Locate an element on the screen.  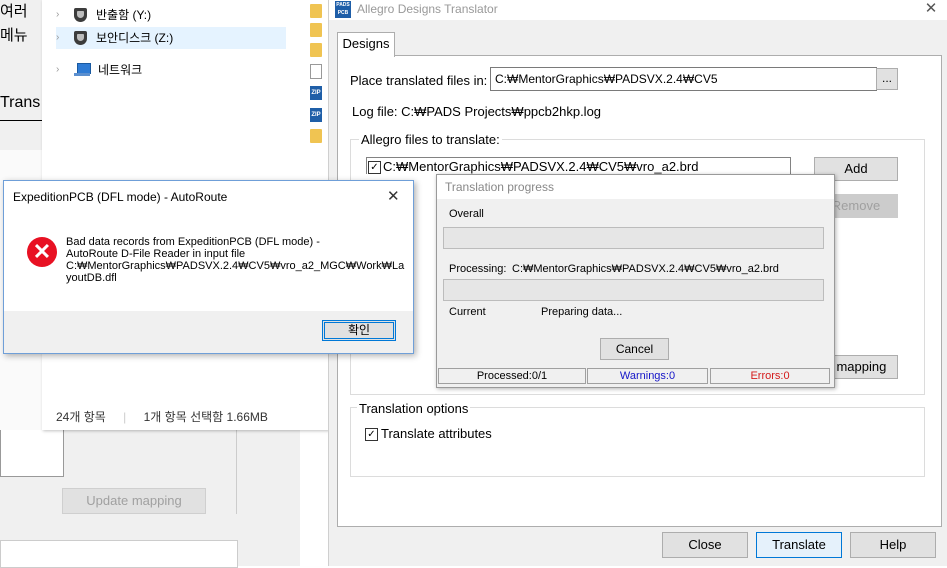
error-message-line: youtDB.dfl is located at coordinates (91, 278).